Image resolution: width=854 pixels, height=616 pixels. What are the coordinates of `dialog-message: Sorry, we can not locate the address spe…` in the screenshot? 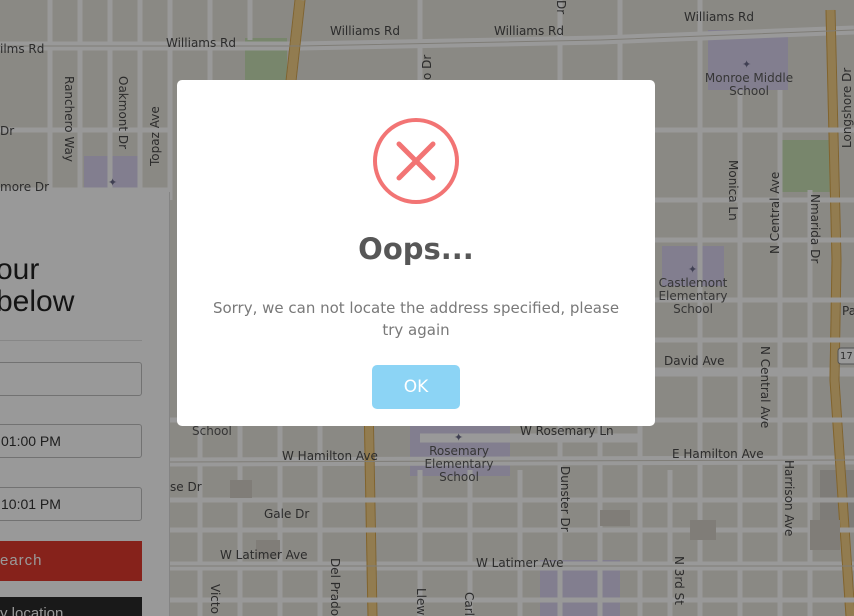 It's located at (416, 319).